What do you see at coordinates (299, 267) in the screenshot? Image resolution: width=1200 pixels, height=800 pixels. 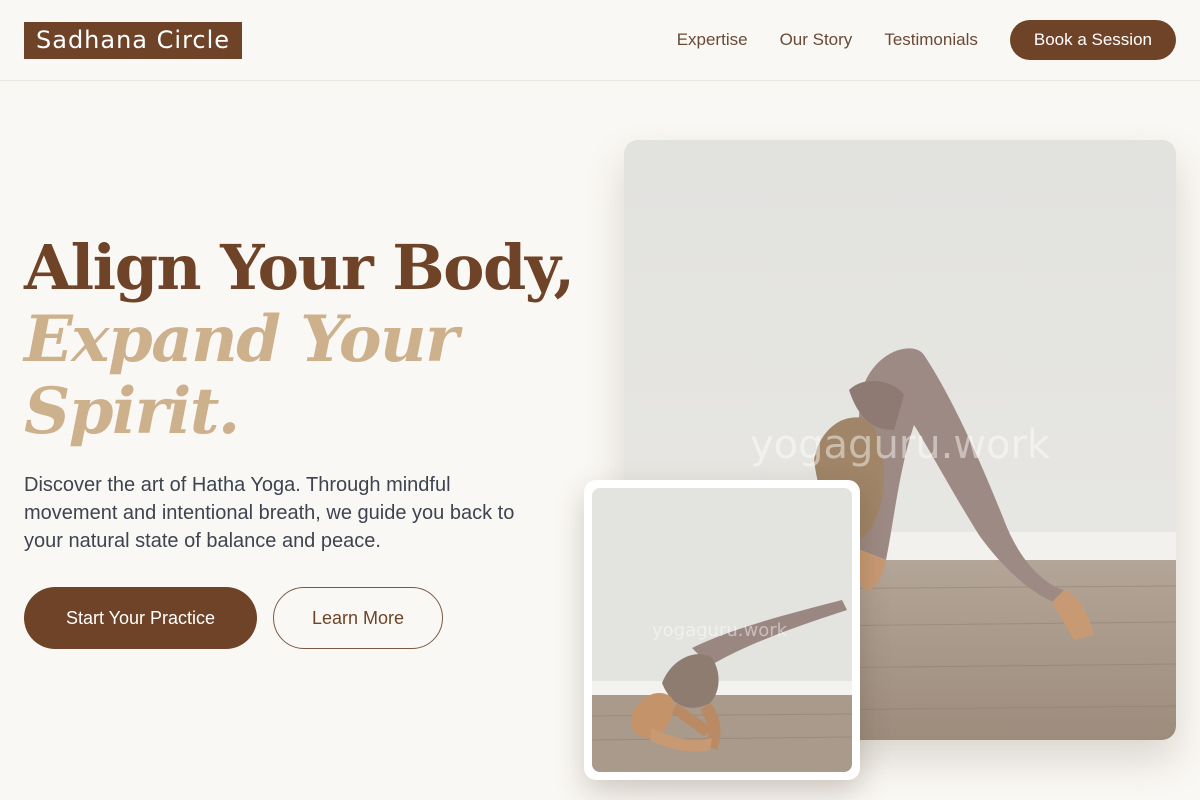 I see `headline-primary: Align Your Body,` at bounding box center [299, 267].